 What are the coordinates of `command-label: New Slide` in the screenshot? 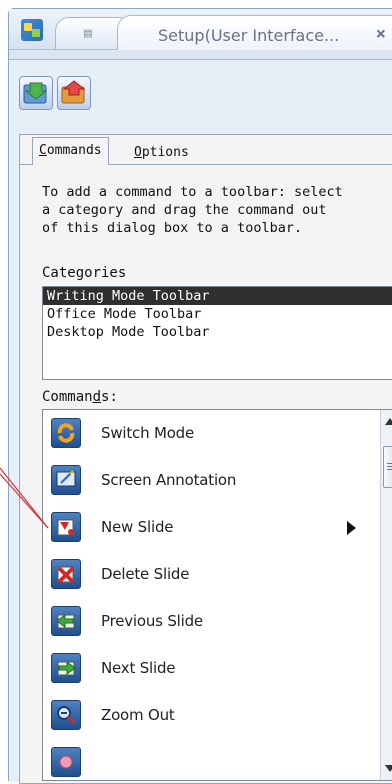 It's located at (137, 527).